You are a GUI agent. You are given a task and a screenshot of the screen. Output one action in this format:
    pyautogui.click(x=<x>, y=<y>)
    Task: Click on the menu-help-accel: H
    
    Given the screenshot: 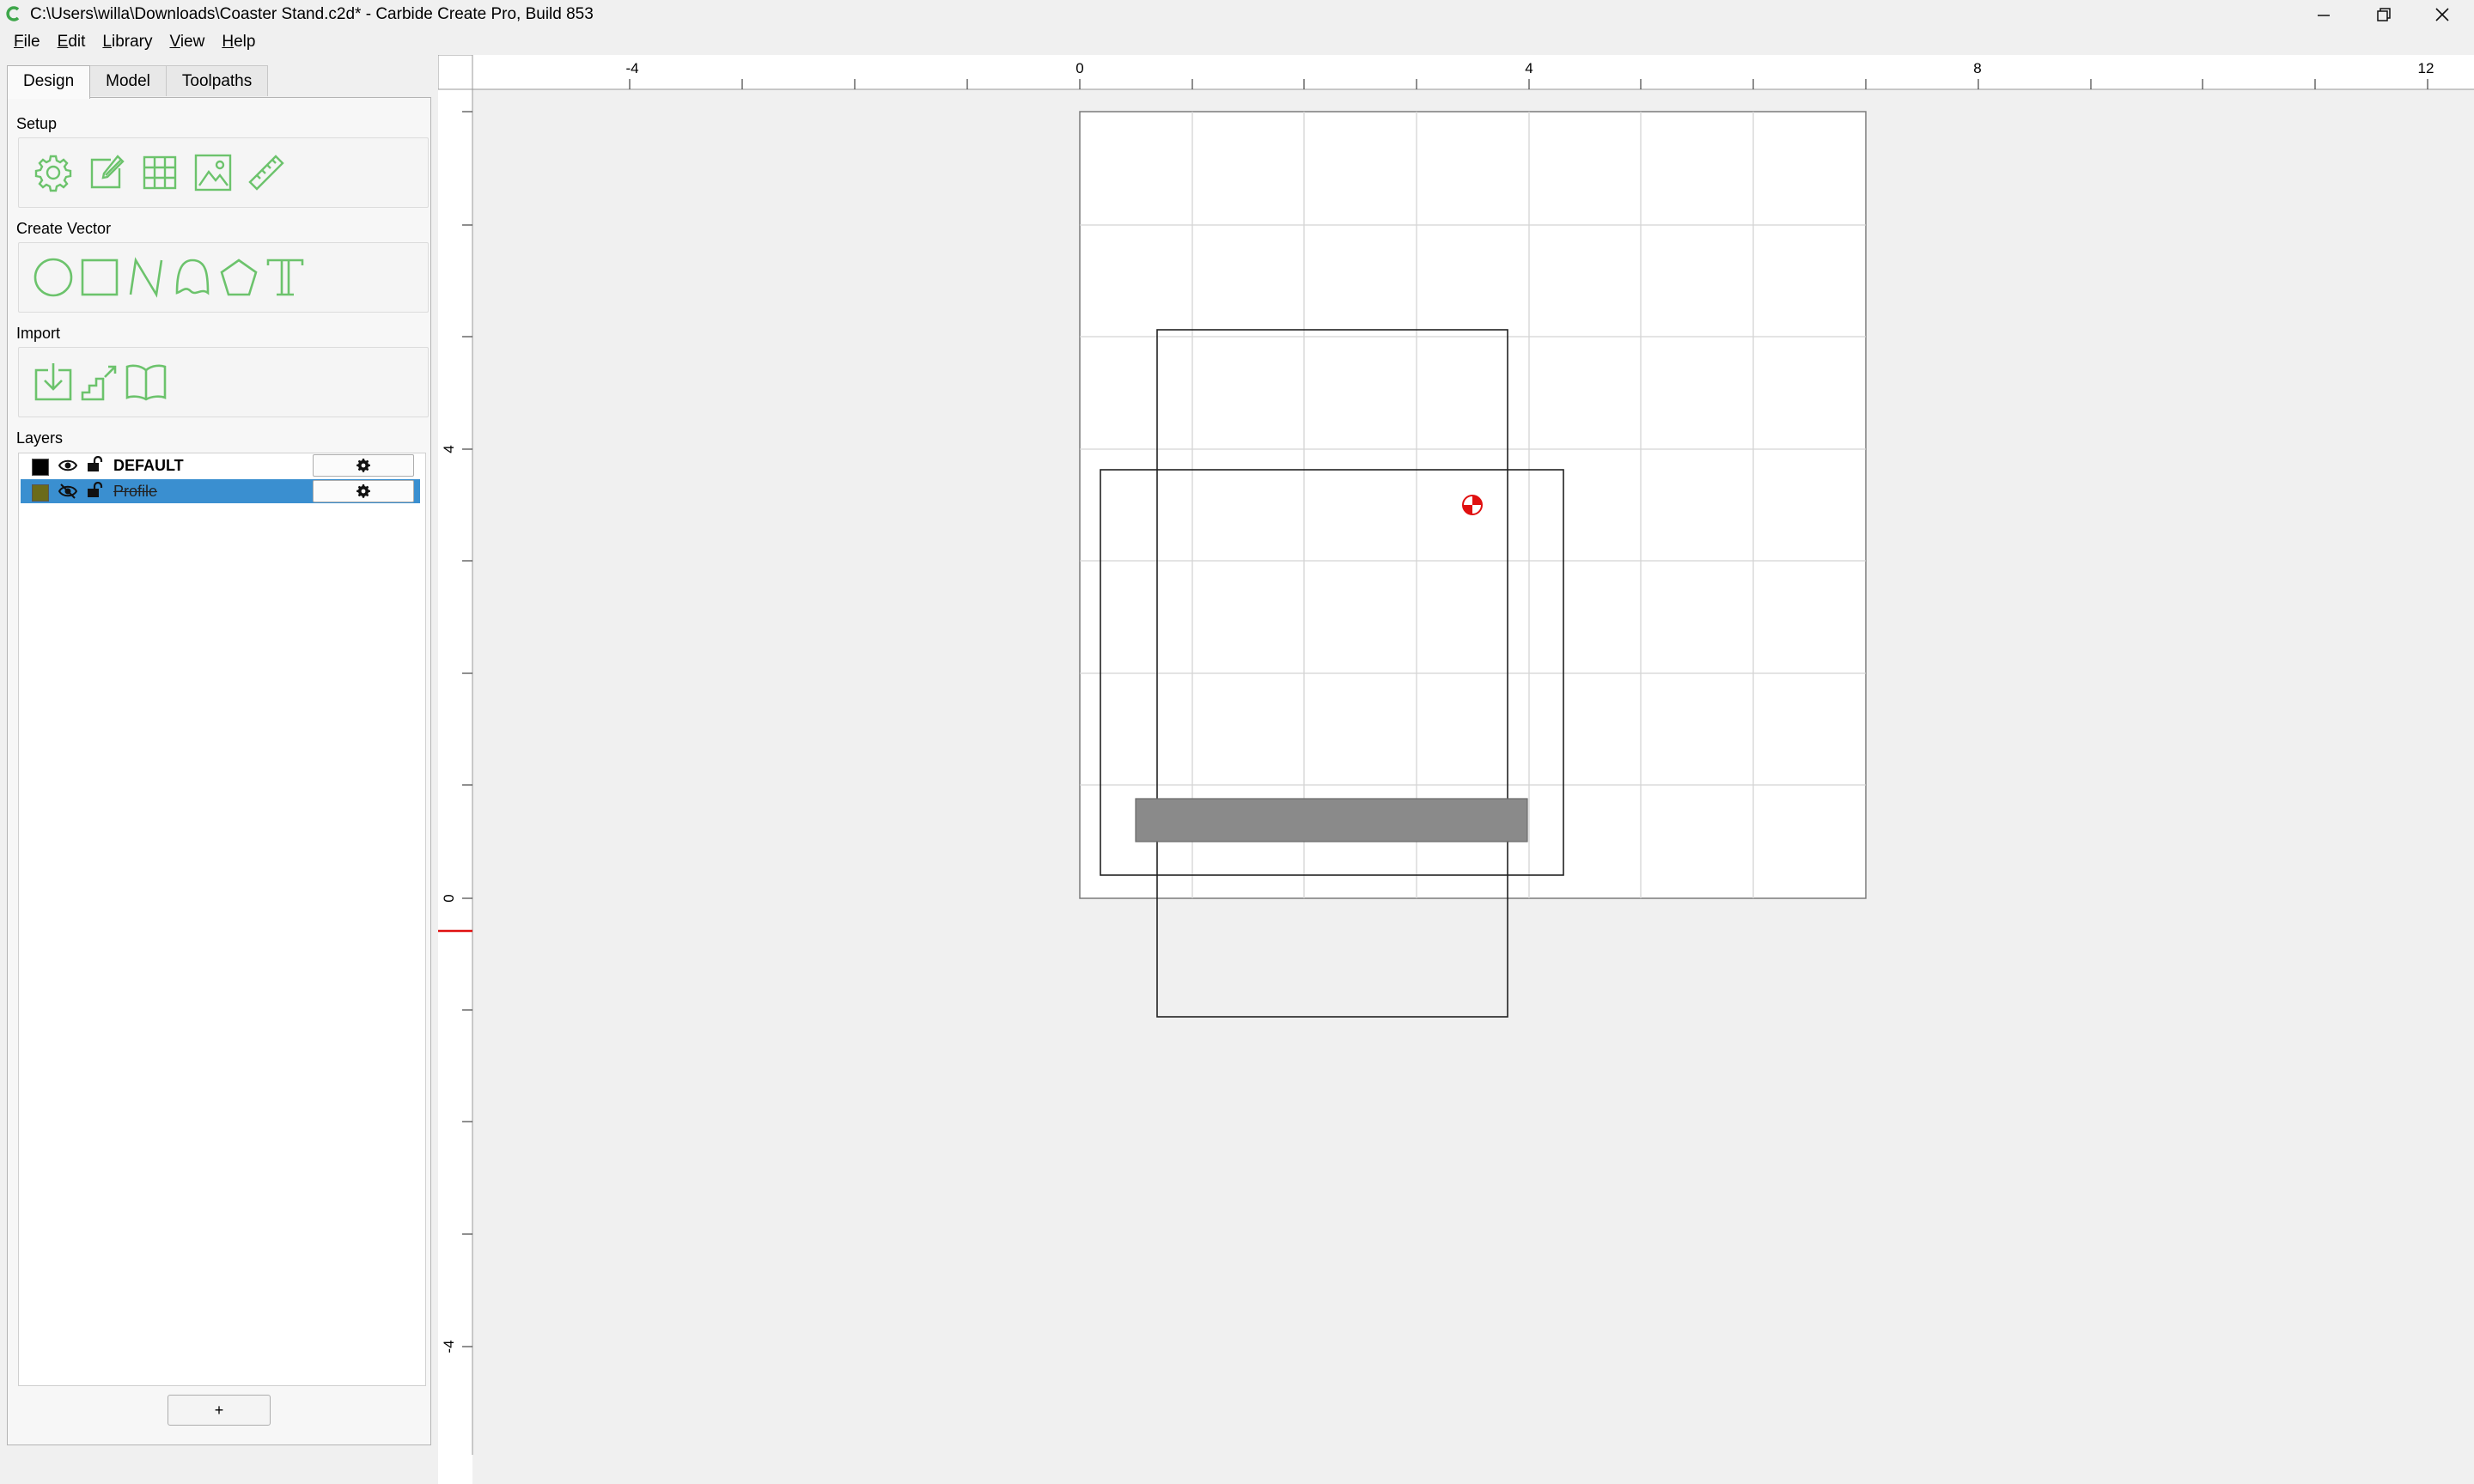 What is the action you would take?
    pyautogui.click(x=228, y=42)
    